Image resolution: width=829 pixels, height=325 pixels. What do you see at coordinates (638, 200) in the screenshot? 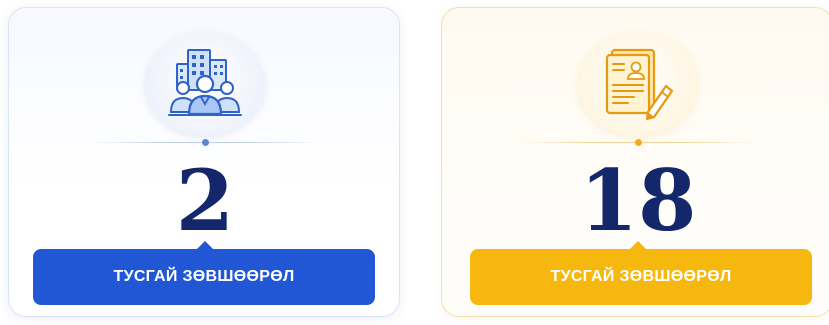
I see `stat-value: 18` at bounding box center [638, 200].